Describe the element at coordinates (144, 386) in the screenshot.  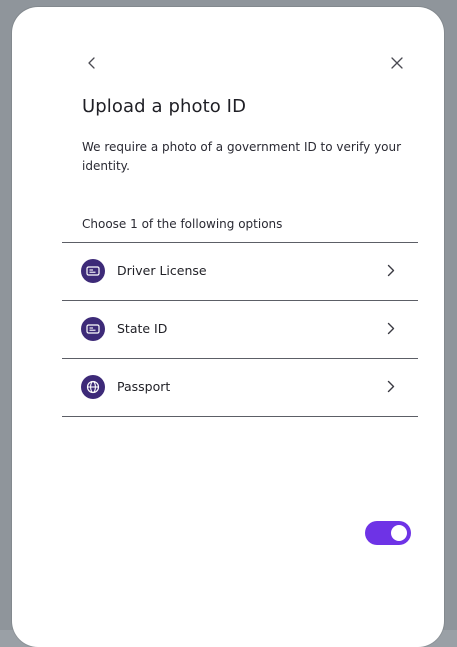
I see `option-label: Passport` at that location.